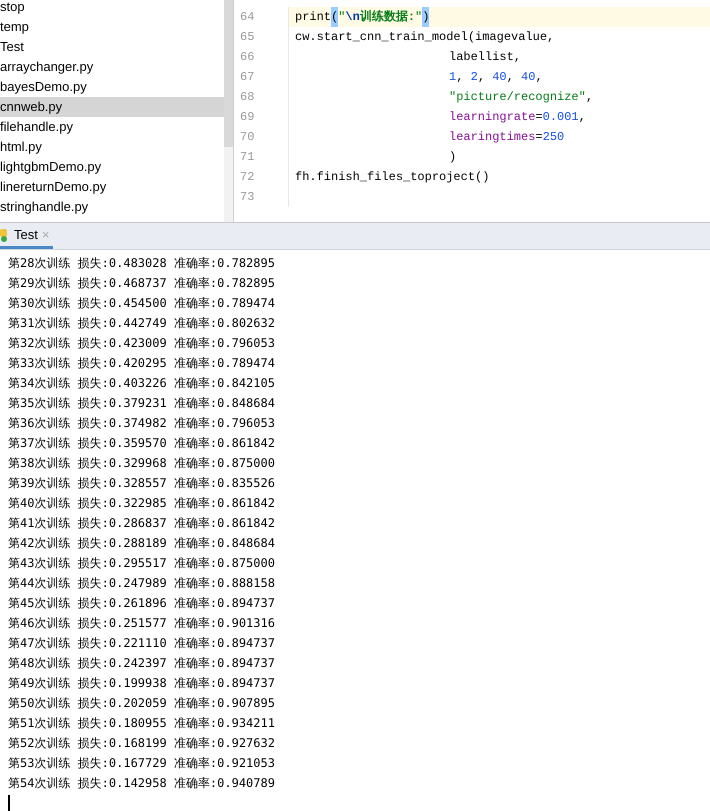 The image size is (710, 811). Describe the element at coordinates (142, 503) in the screenshot. I see `console-output-line: 第40次训练 损失:0.322985 准确率:0.861842` at that location.